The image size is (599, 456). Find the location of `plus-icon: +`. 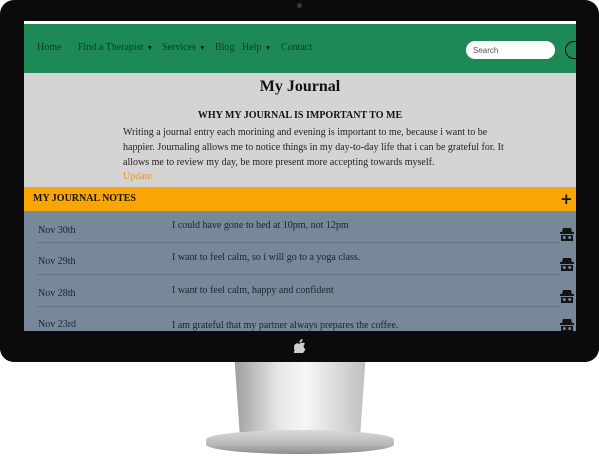

plus-icon: + is located at coordinates (566, 199).